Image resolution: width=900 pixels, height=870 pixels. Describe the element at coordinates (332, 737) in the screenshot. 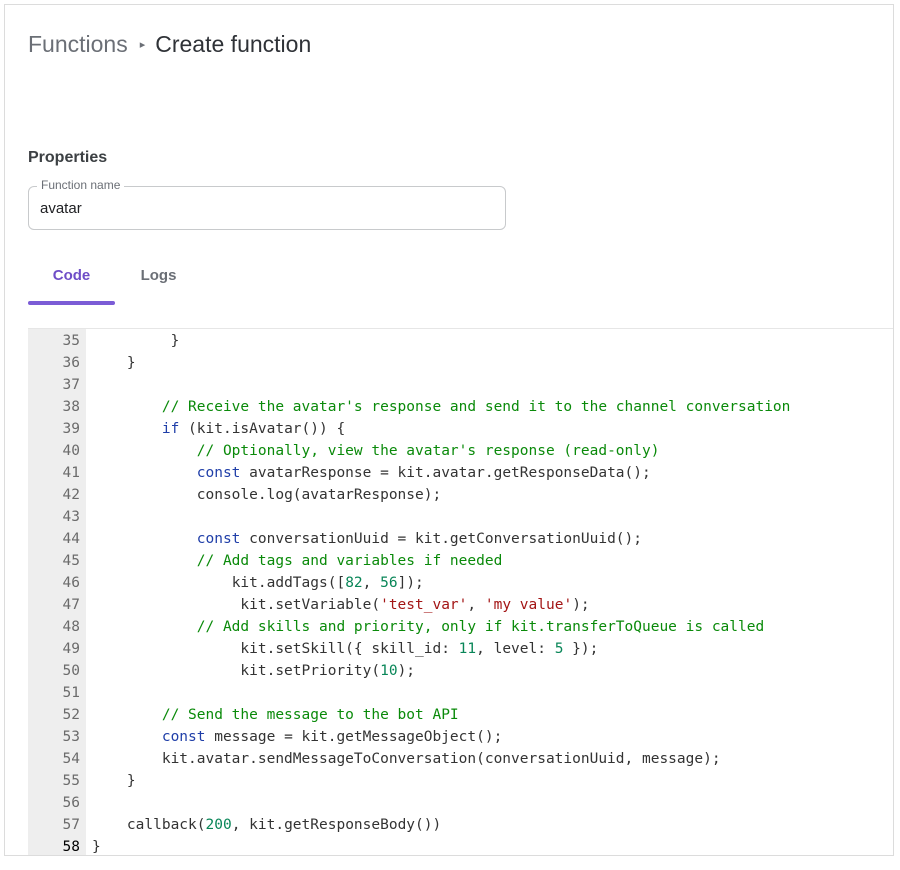

I see `code-text: const message = kit.getMessageObject();` at that location.